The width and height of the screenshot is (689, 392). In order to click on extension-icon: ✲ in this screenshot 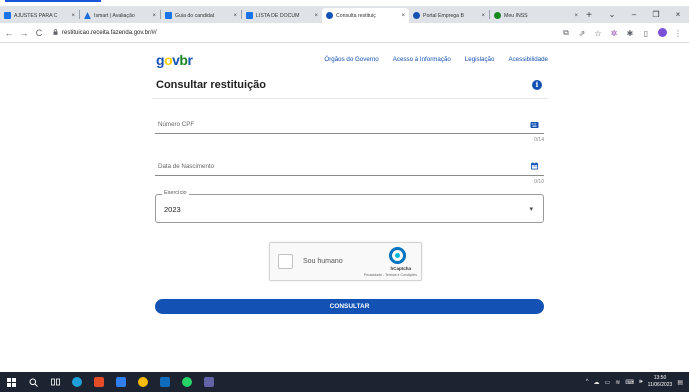, I will do `click(614, 33)`.